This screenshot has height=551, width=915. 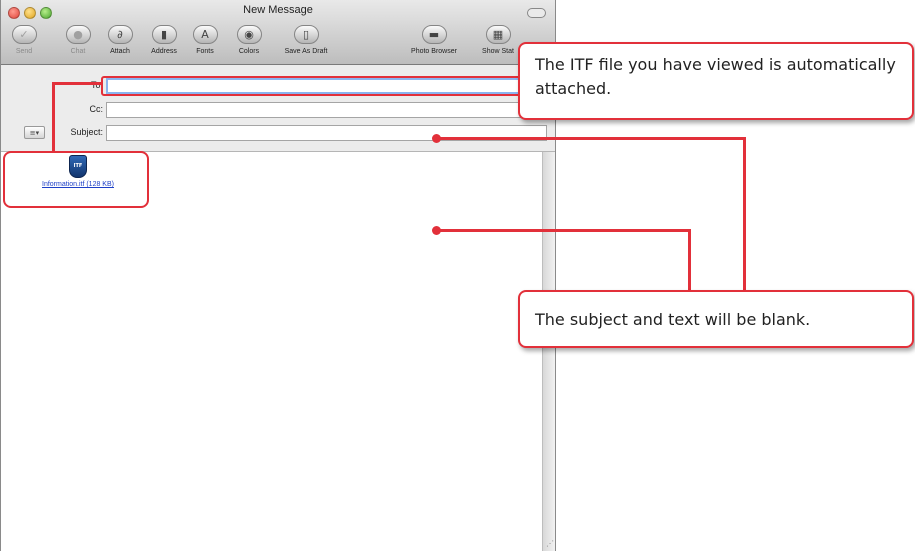 What do you see at coordinates (78, 51) in the screenshot?
I see `chat-label: Chat` at bounding box center [78, 51].